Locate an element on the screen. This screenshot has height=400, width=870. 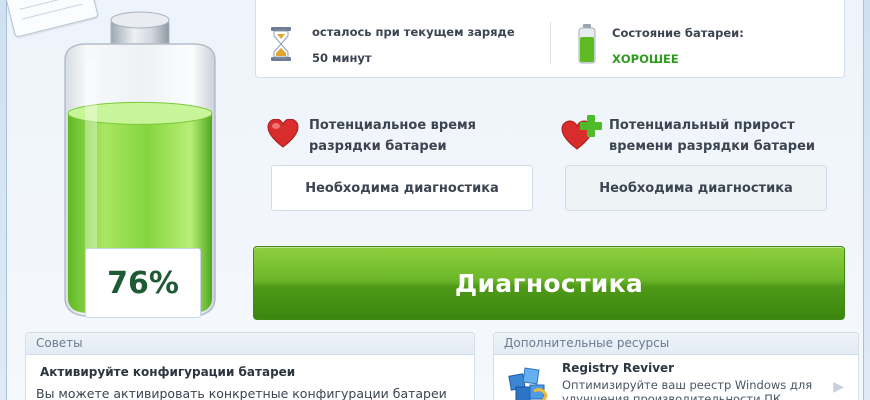
time-left-label: осталось при текущем заряде is located at coordinates (413, 32).